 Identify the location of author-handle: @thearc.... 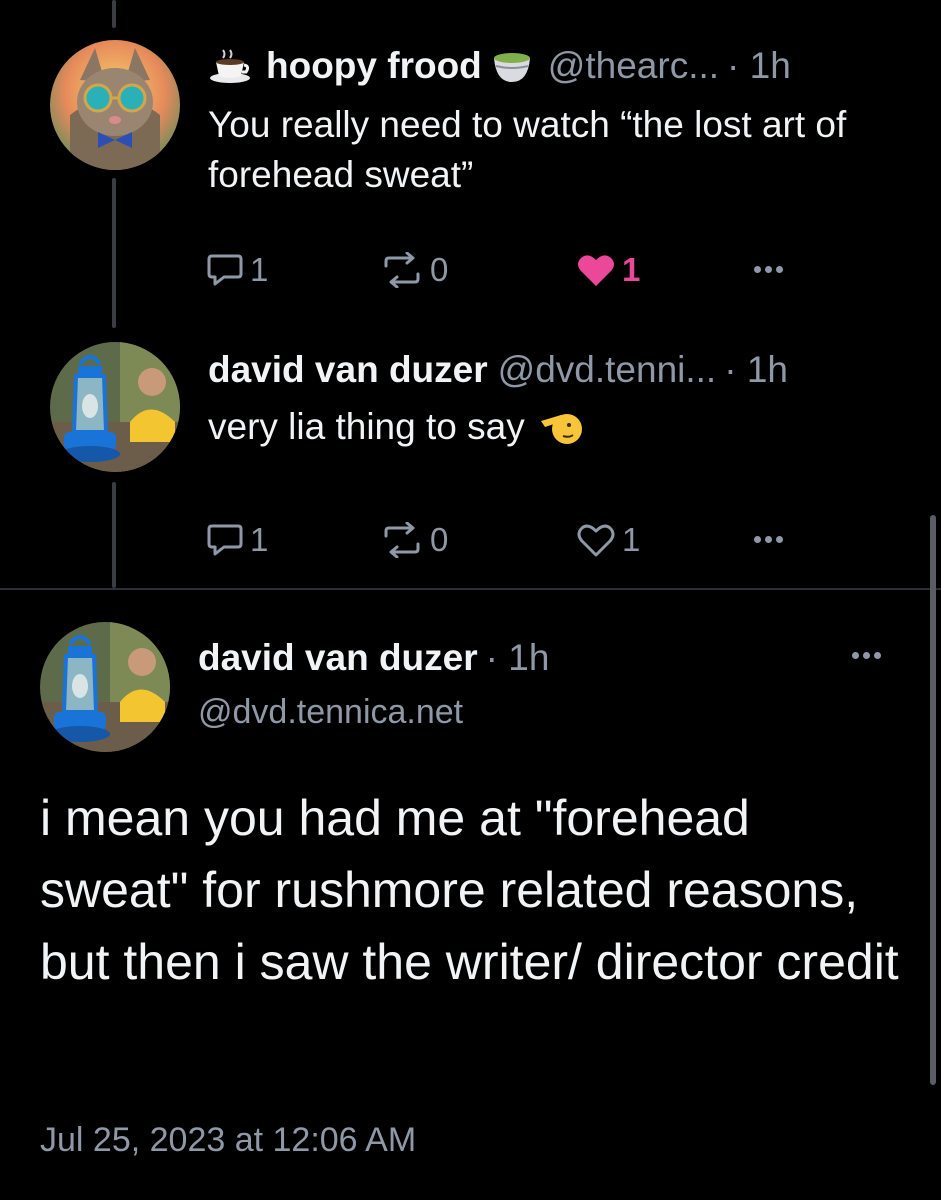
(633, 66).